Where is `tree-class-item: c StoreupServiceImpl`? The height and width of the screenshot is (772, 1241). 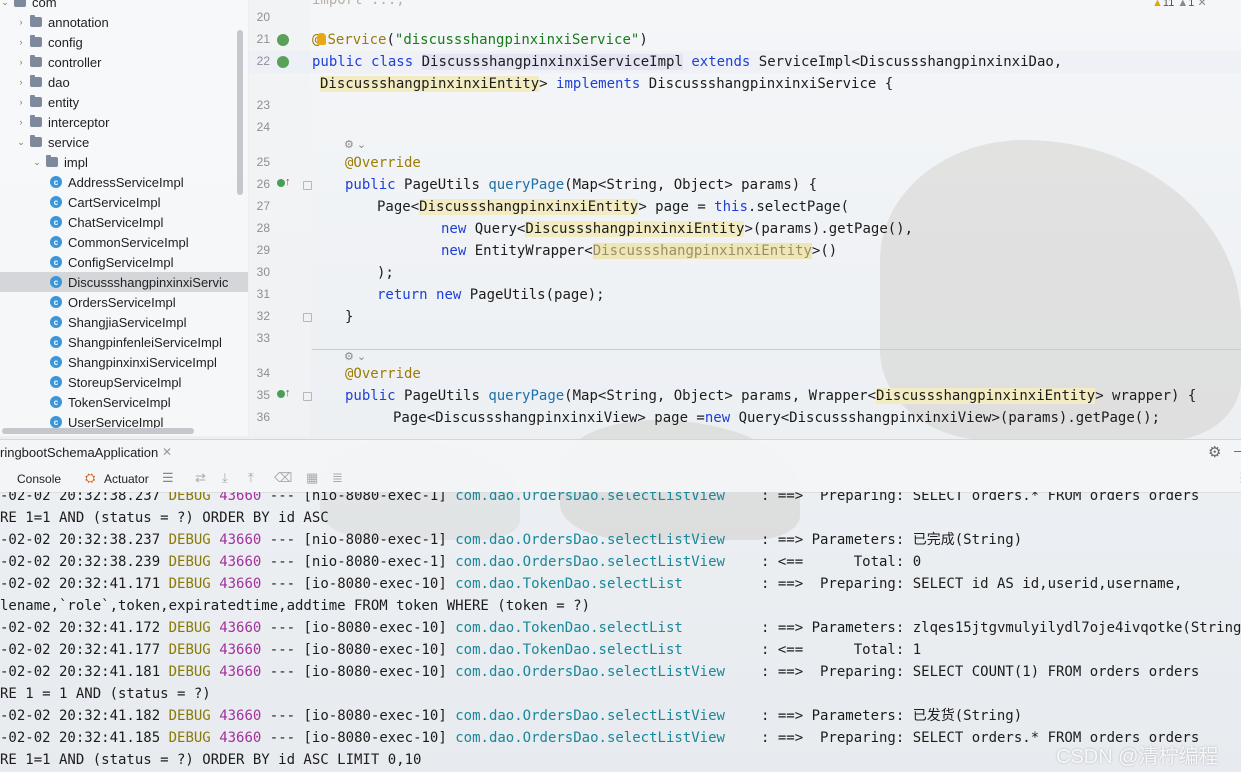
tree-class-item: c StoreupServiceImpl is located at coordinates (124, 382).